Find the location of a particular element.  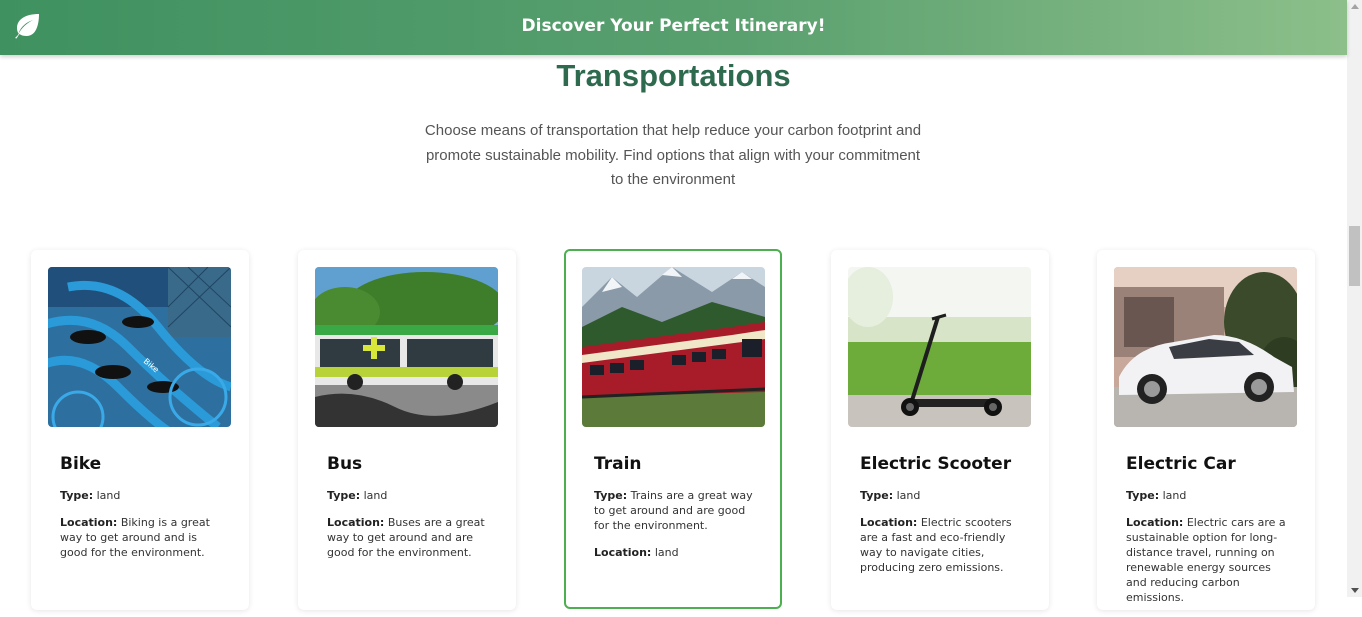

scrollbar-thumb is located at coordinates (1354, 256).